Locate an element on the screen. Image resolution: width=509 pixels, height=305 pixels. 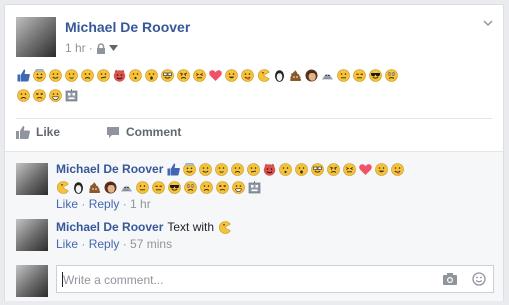
comment-time: 1 hr is located at coordinates (140, 204).